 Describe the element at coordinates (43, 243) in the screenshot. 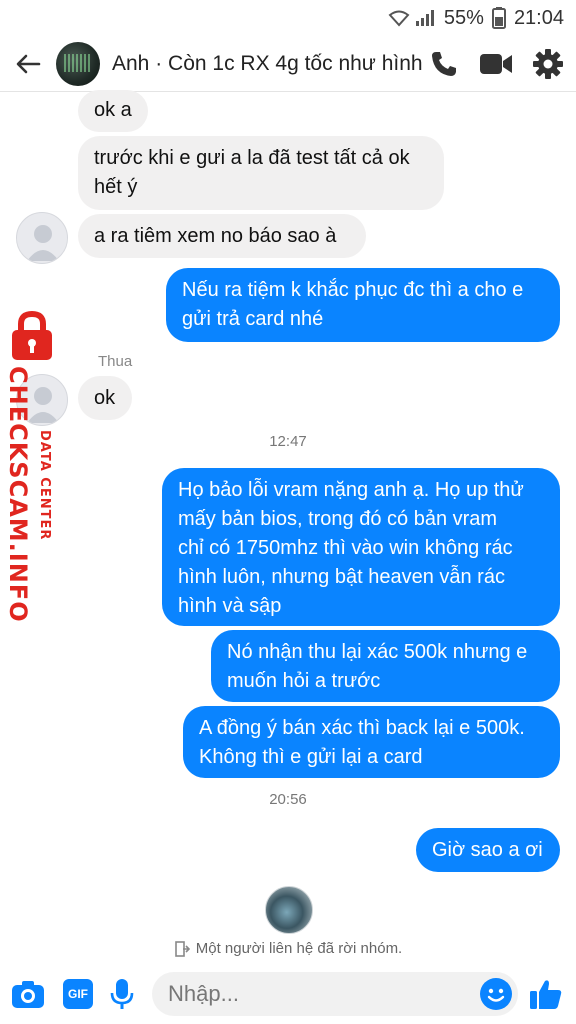

I see `default-avatar-icon` at that location.